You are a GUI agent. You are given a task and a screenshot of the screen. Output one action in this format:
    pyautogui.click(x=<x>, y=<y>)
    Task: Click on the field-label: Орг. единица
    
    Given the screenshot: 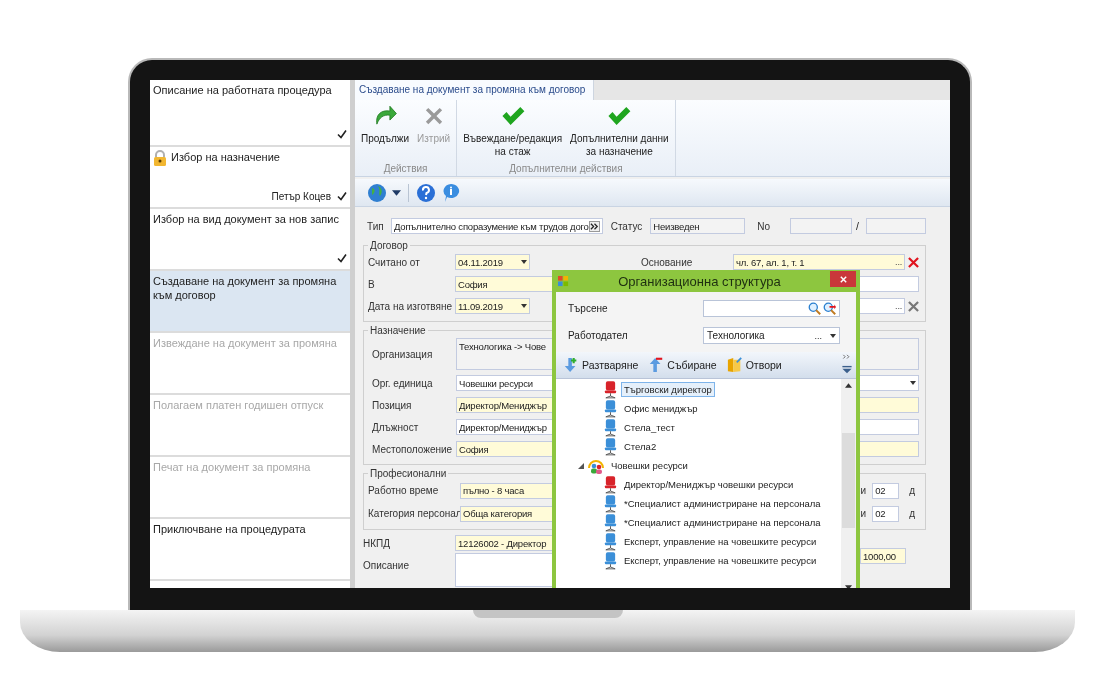 What is the action you would take?
    pyautogui.click(x=402, y=383)
    